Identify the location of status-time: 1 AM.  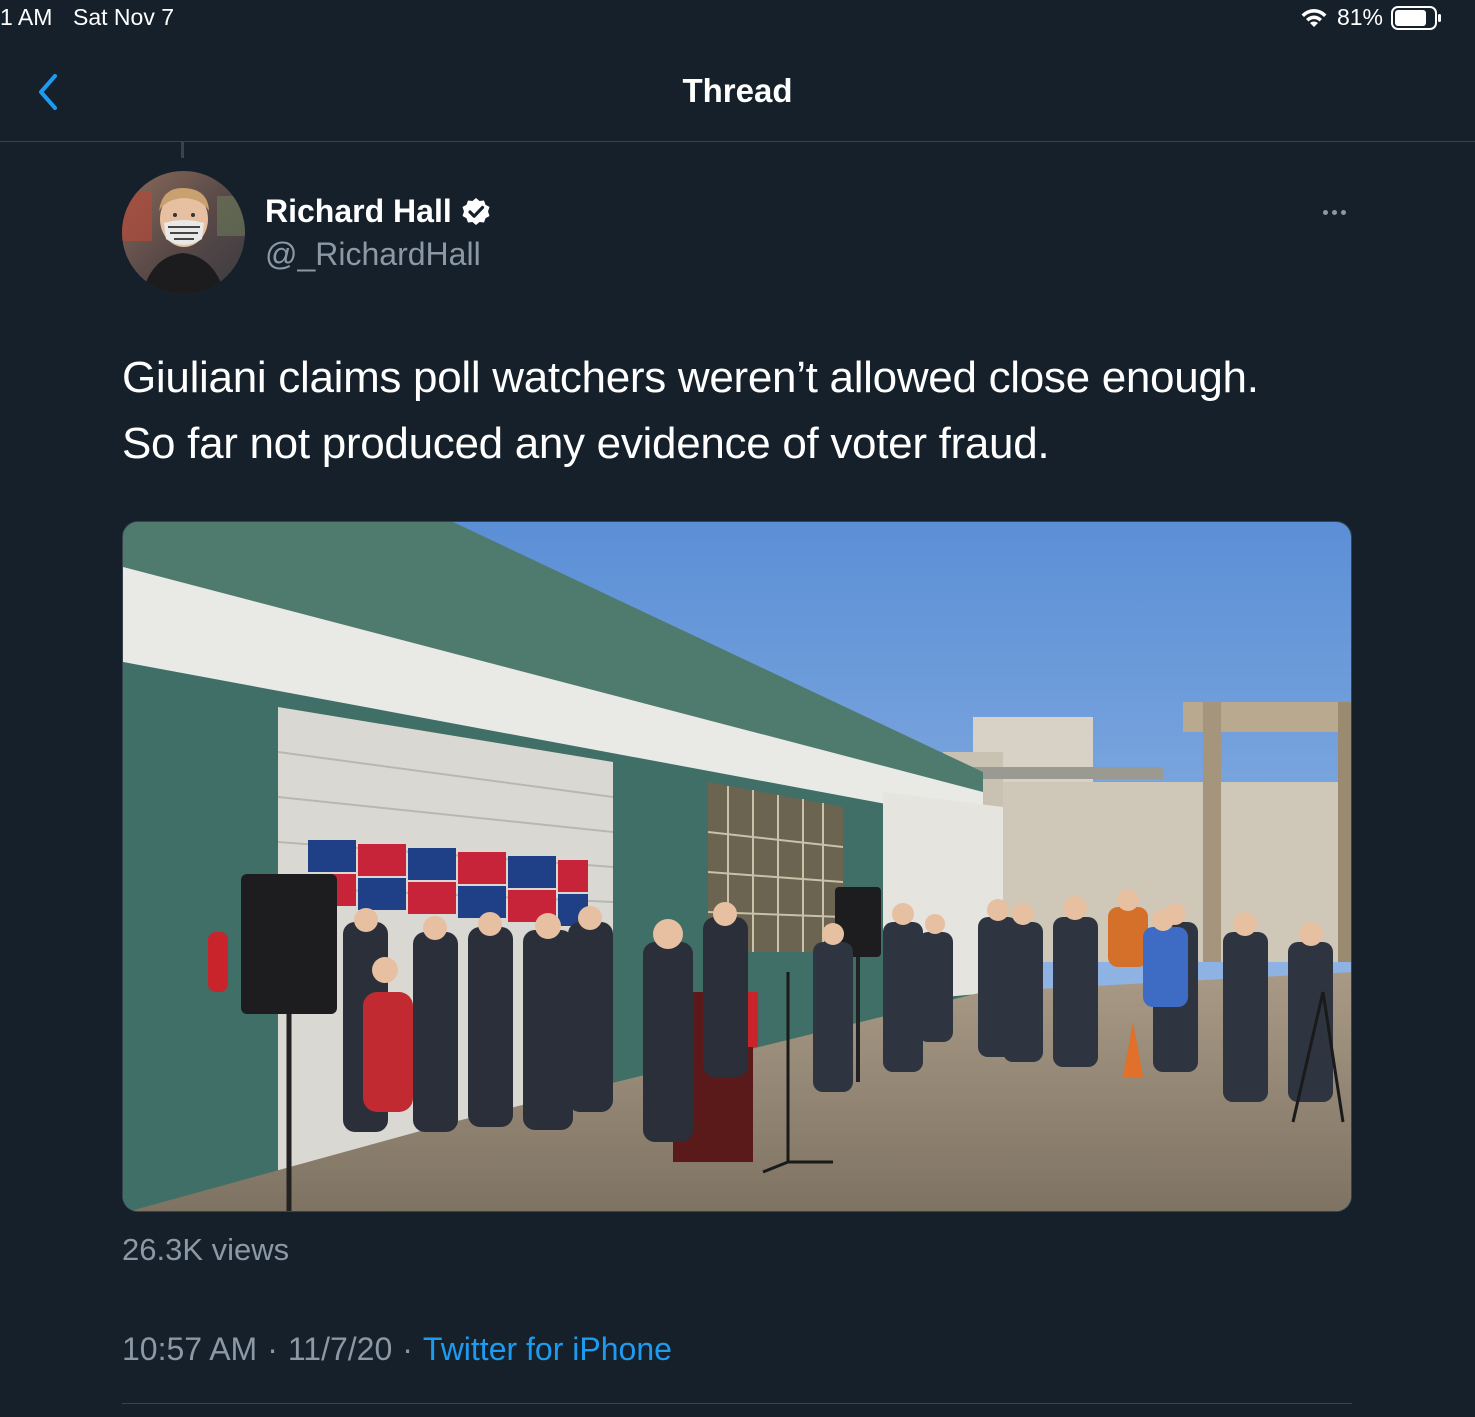
(26, 17).